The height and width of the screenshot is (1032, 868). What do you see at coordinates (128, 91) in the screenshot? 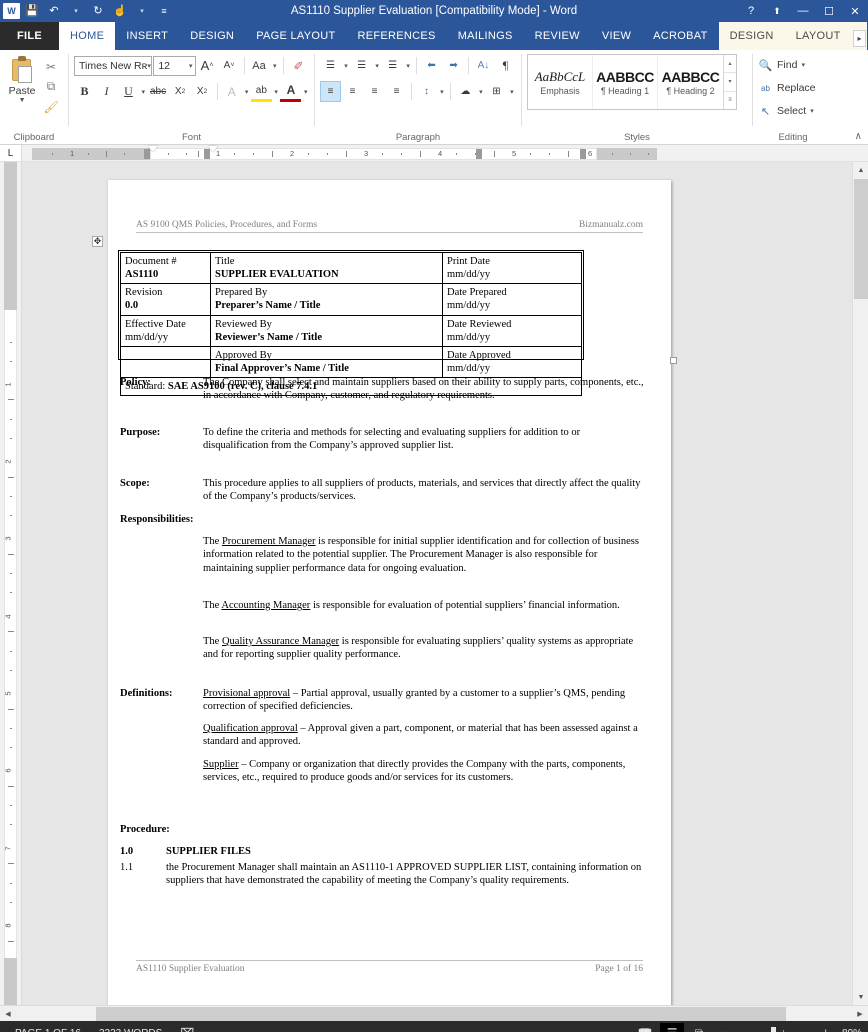
I see `underline-icon: U` at bounding box center [128, 91].